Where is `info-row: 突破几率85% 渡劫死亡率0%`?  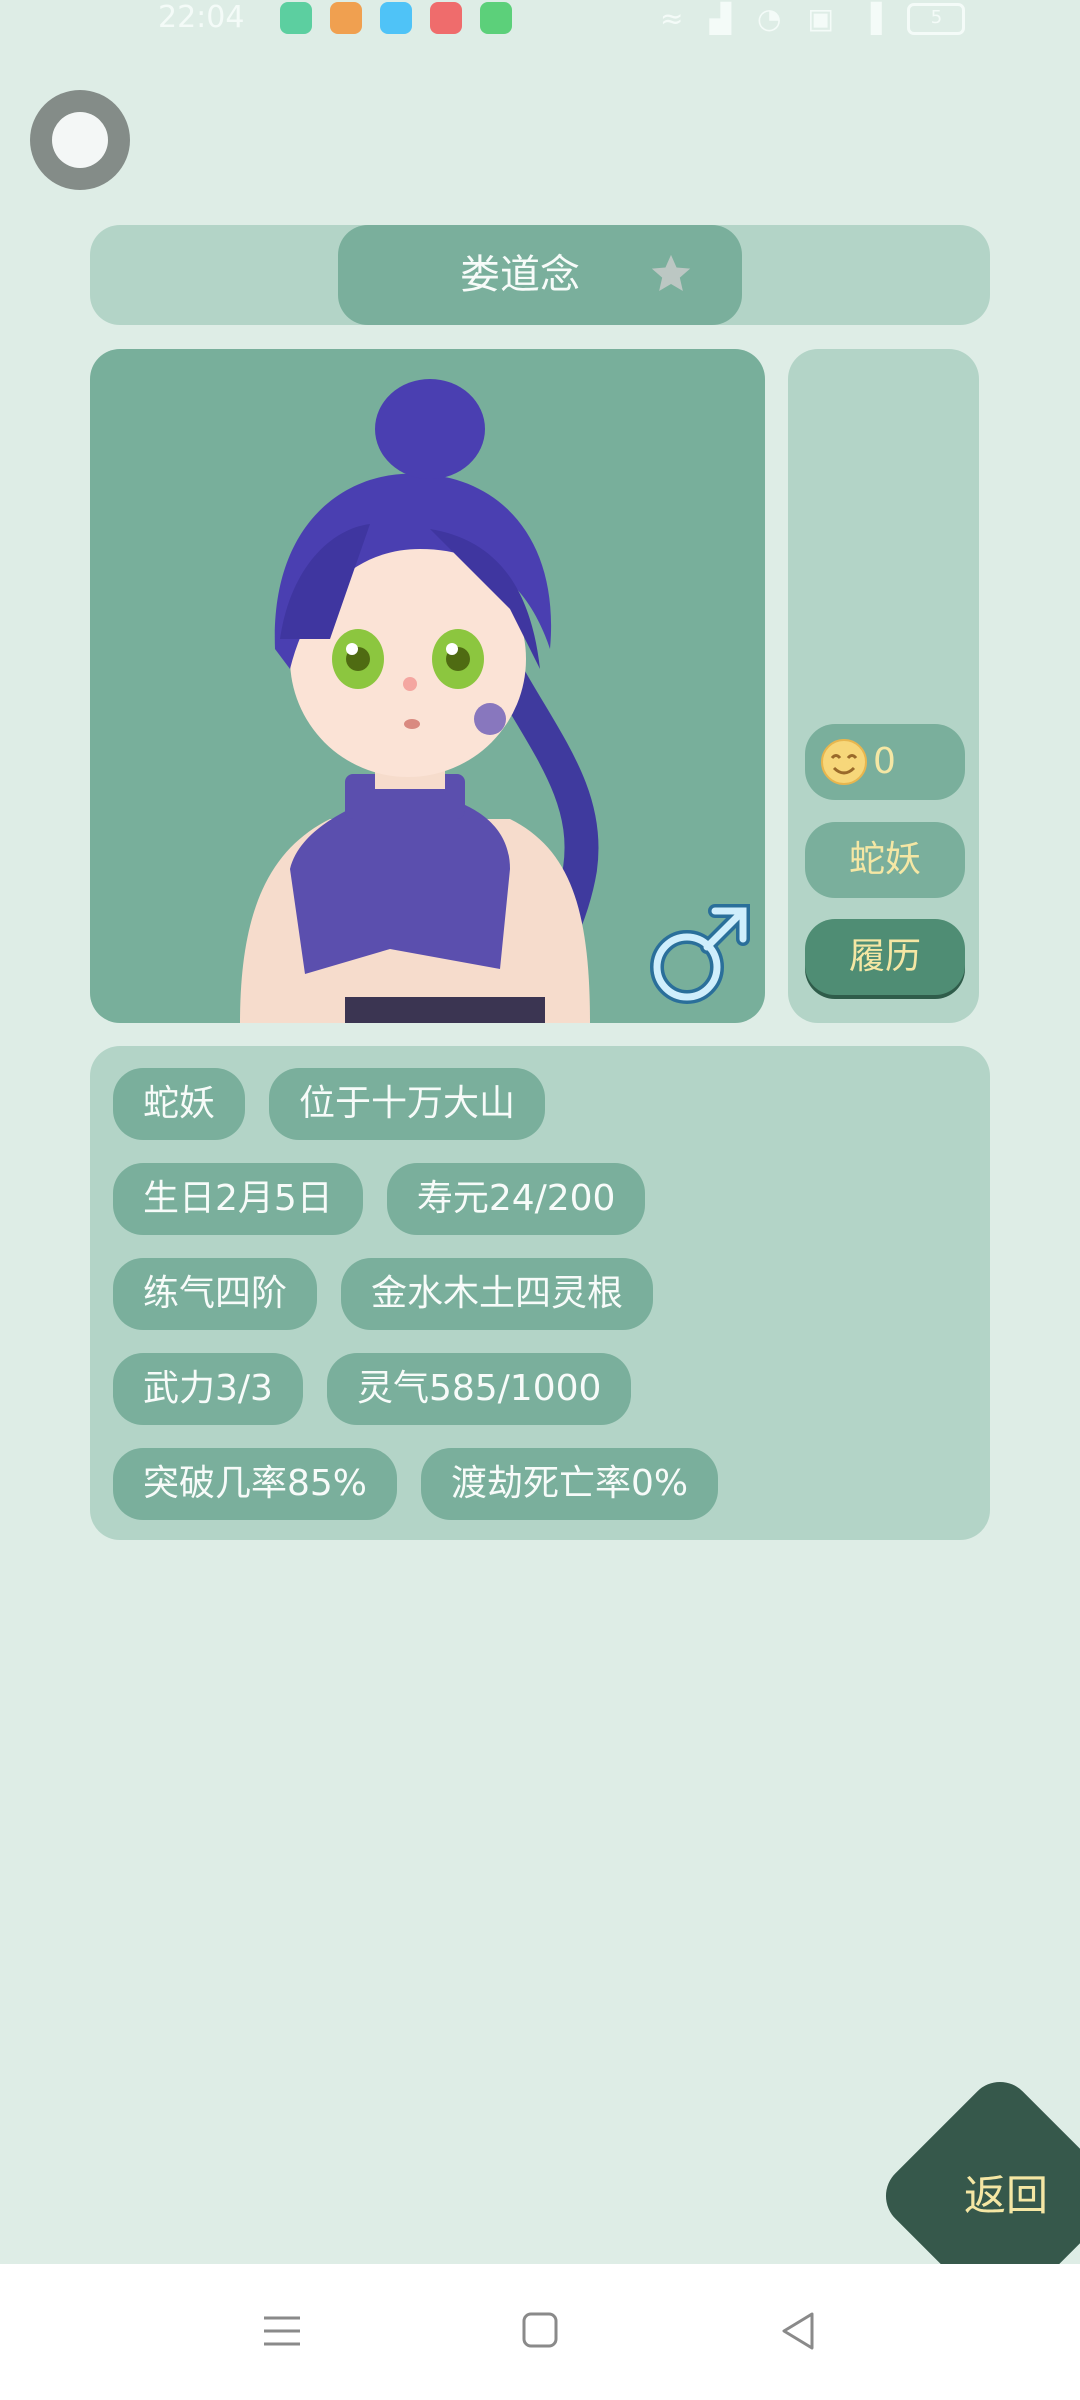
info-row: 突破几率85% 渡劫死亡率0% is located at coordinates (416, 1484).